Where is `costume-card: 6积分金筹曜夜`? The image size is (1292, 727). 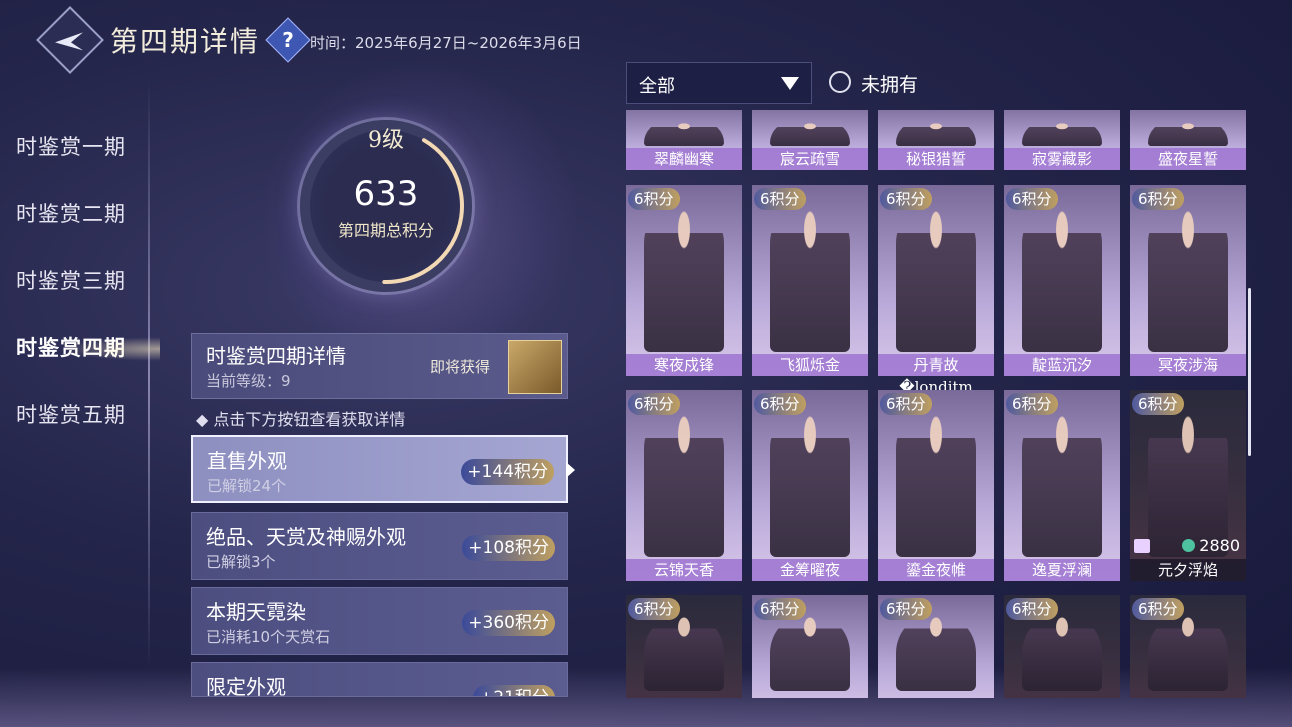
costume-card: 6积分金筹曜夜 is located at coordinates (810, 485).